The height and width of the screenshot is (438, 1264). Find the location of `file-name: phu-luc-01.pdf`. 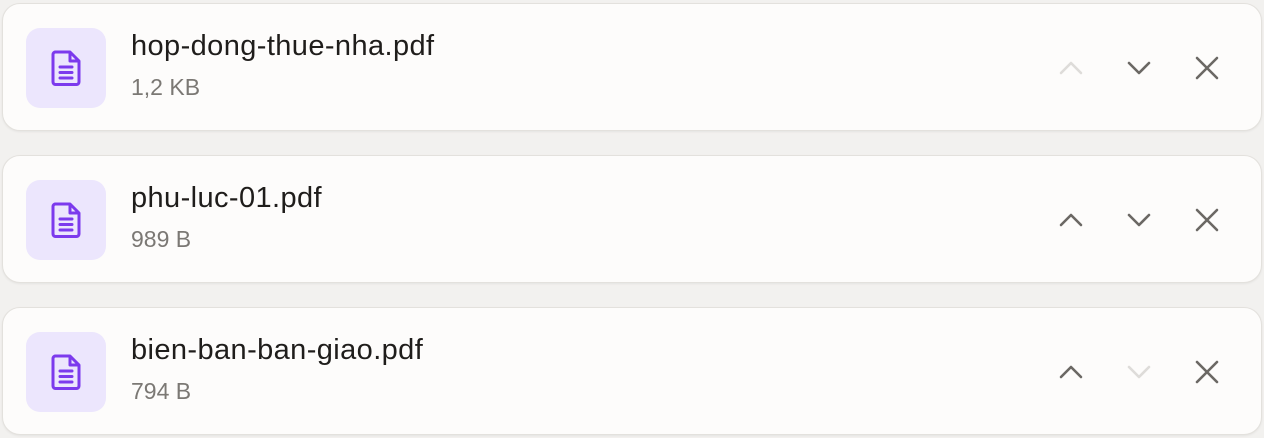

file-name: phu-luc-01.pdf is located at coordinates (226, 198).